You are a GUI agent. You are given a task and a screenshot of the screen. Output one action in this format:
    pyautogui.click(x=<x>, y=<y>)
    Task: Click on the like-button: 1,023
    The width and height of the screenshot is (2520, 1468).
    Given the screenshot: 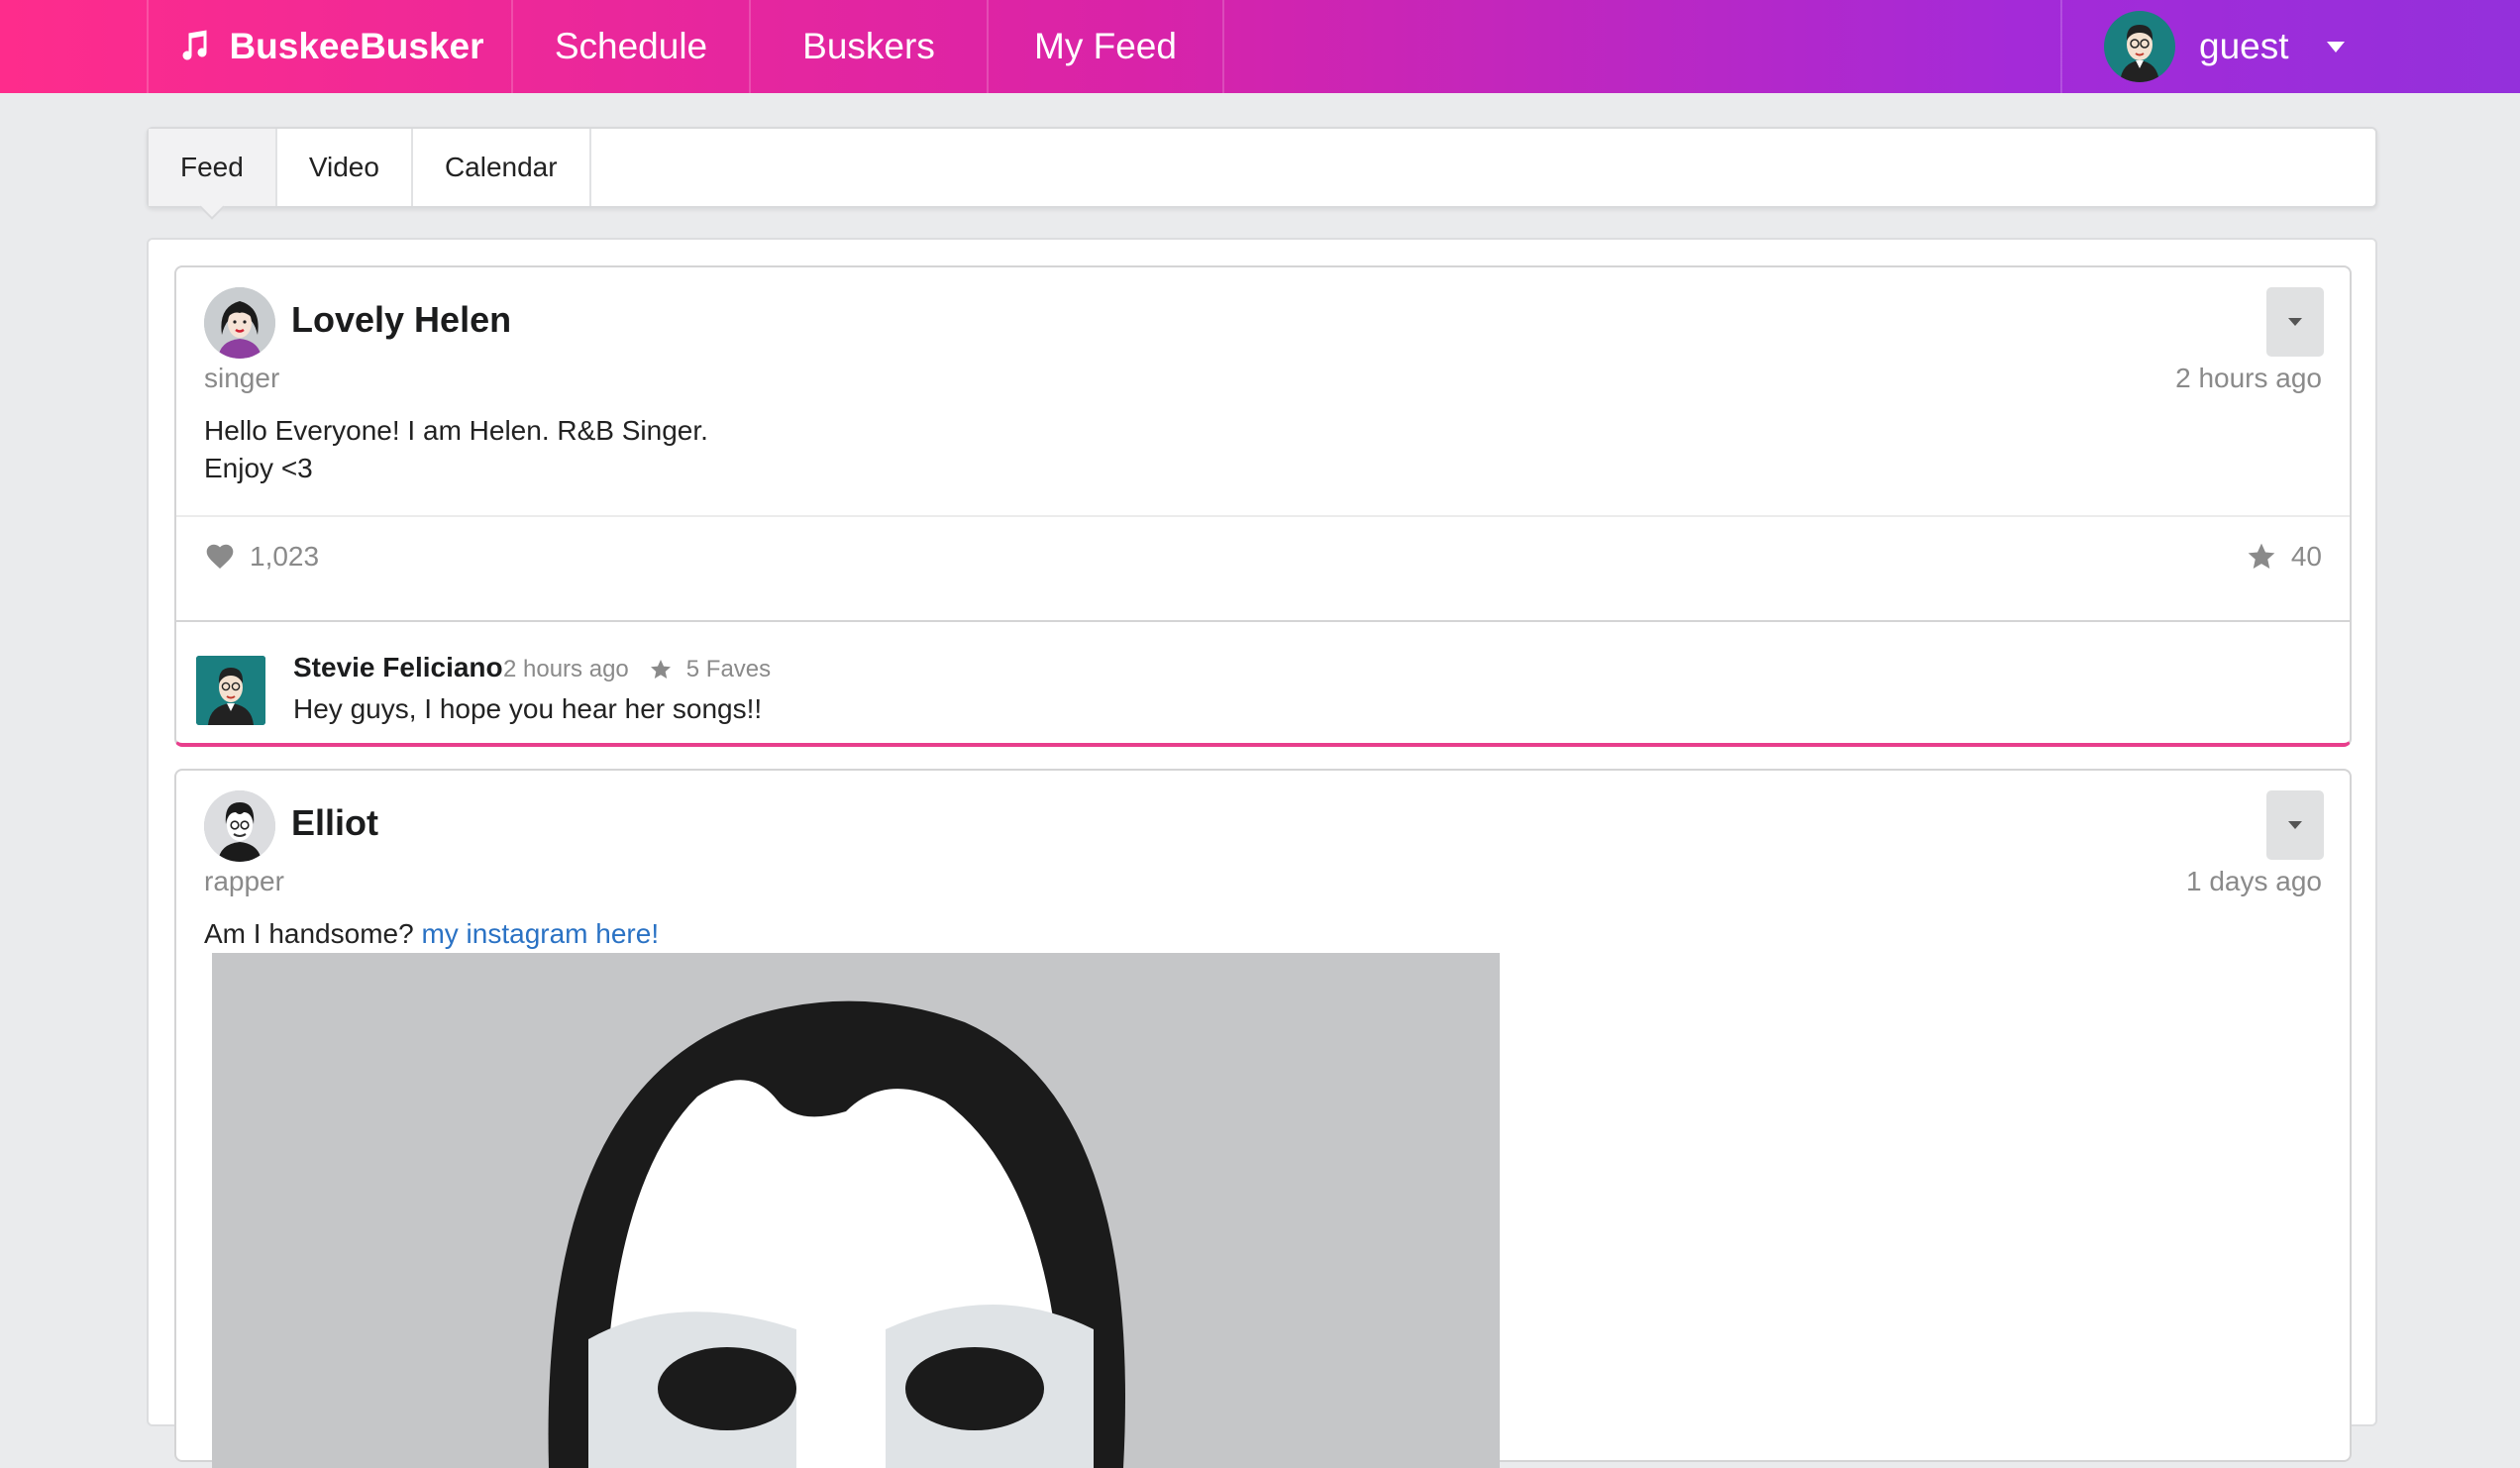 What is the action you would take?
    pyautogui.click(x=261, y=557)
    